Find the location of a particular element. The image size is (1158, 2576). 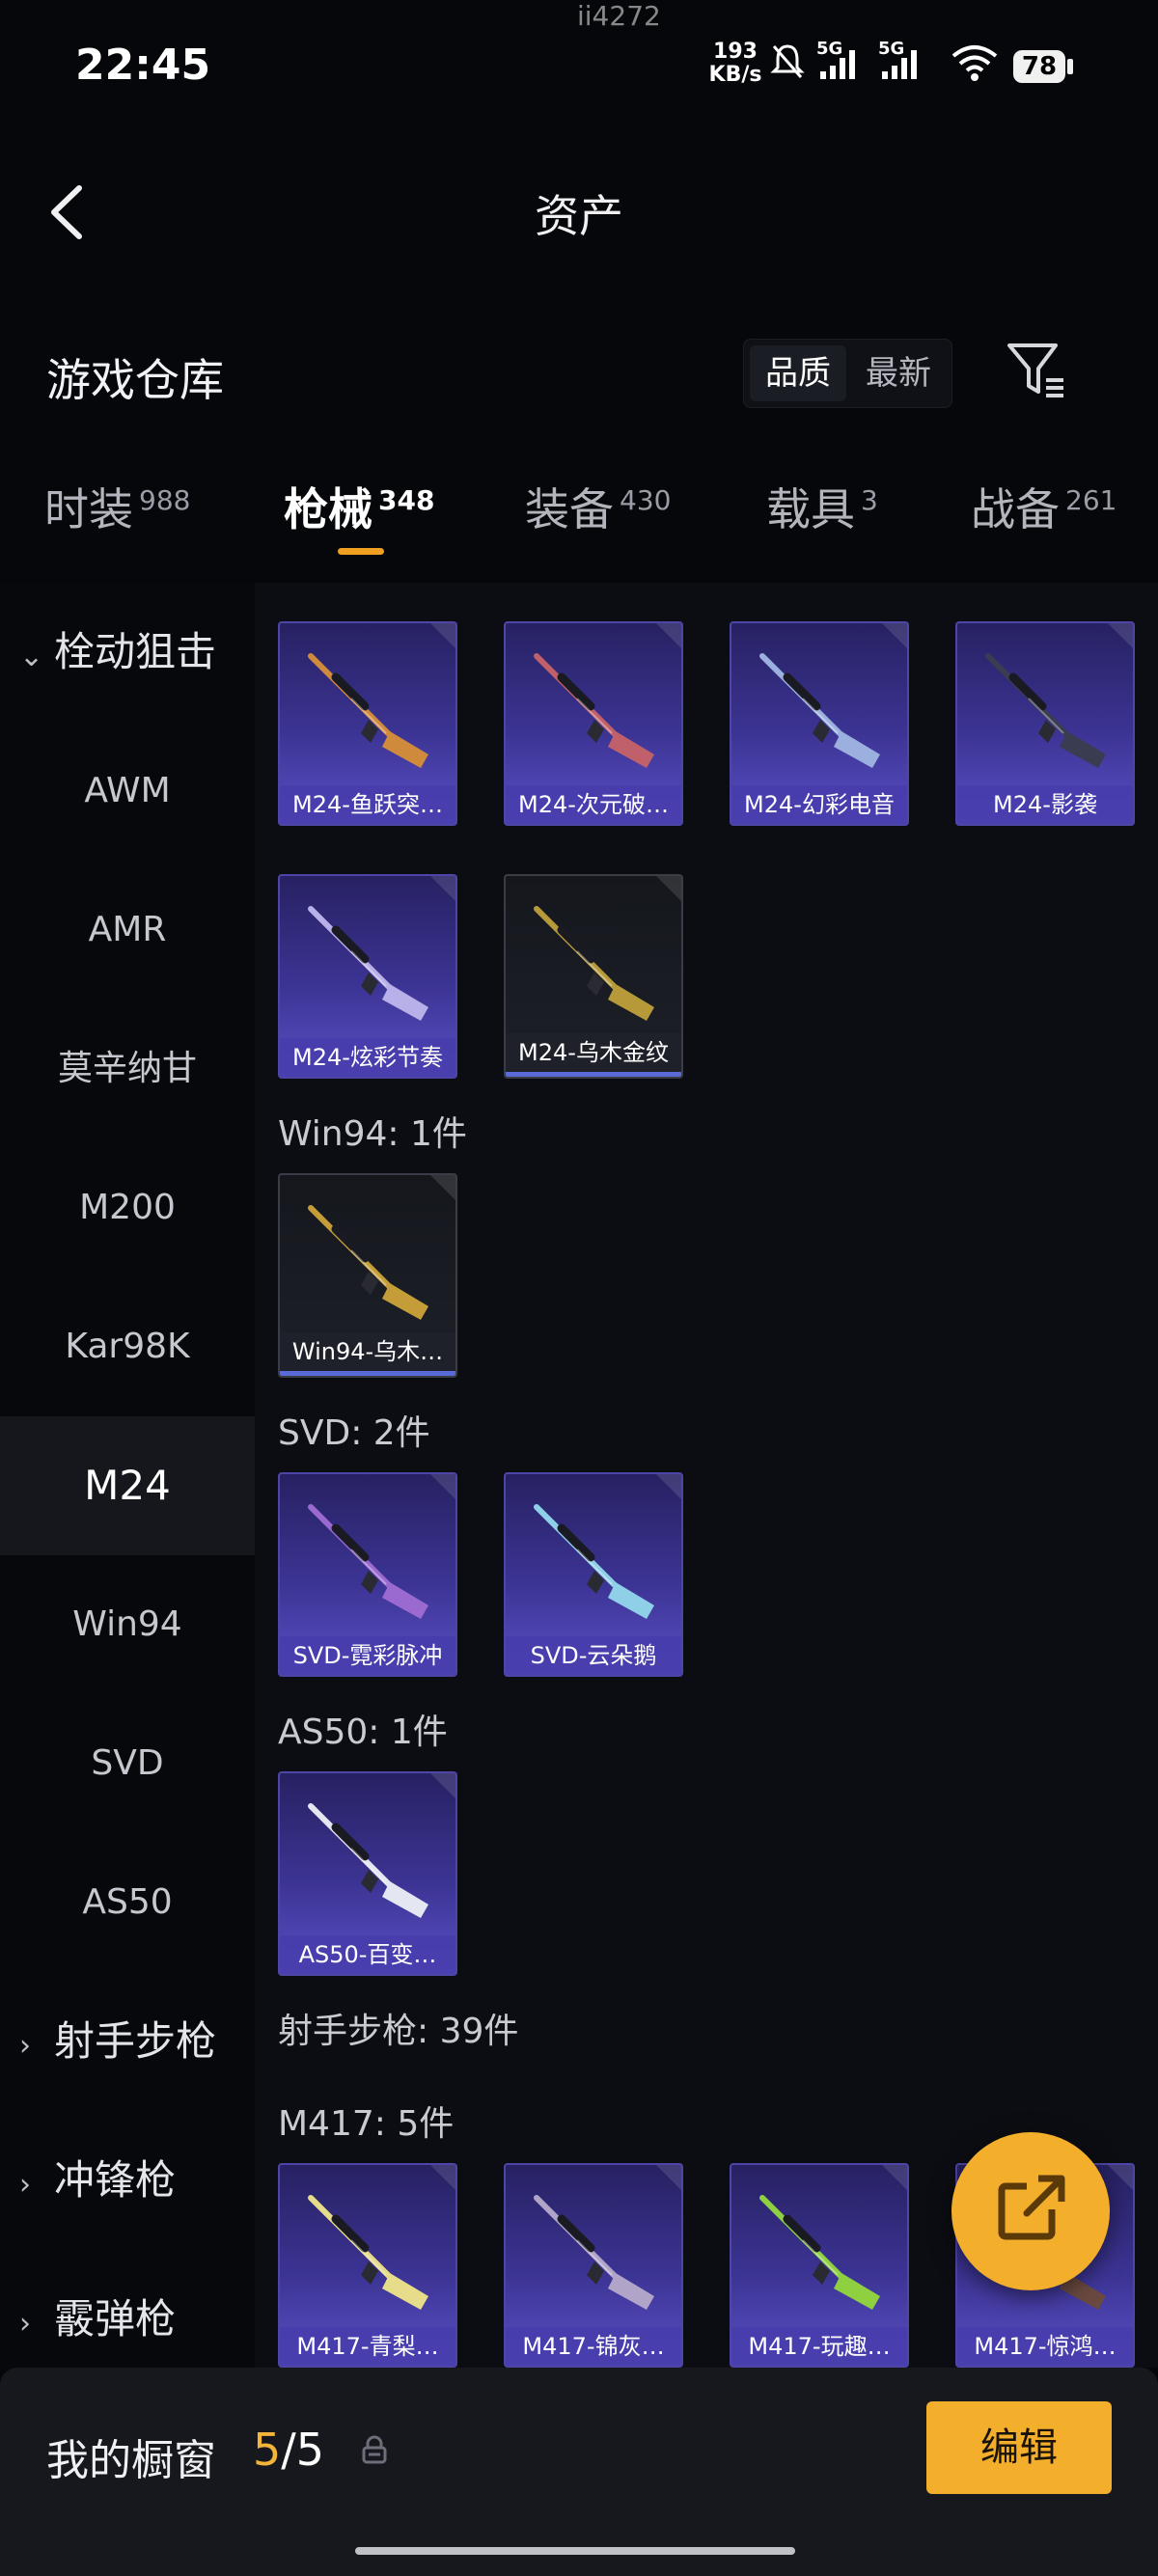

section-title-dmr: 射手步枪: 39件 is located at coordinates (398, 2032).